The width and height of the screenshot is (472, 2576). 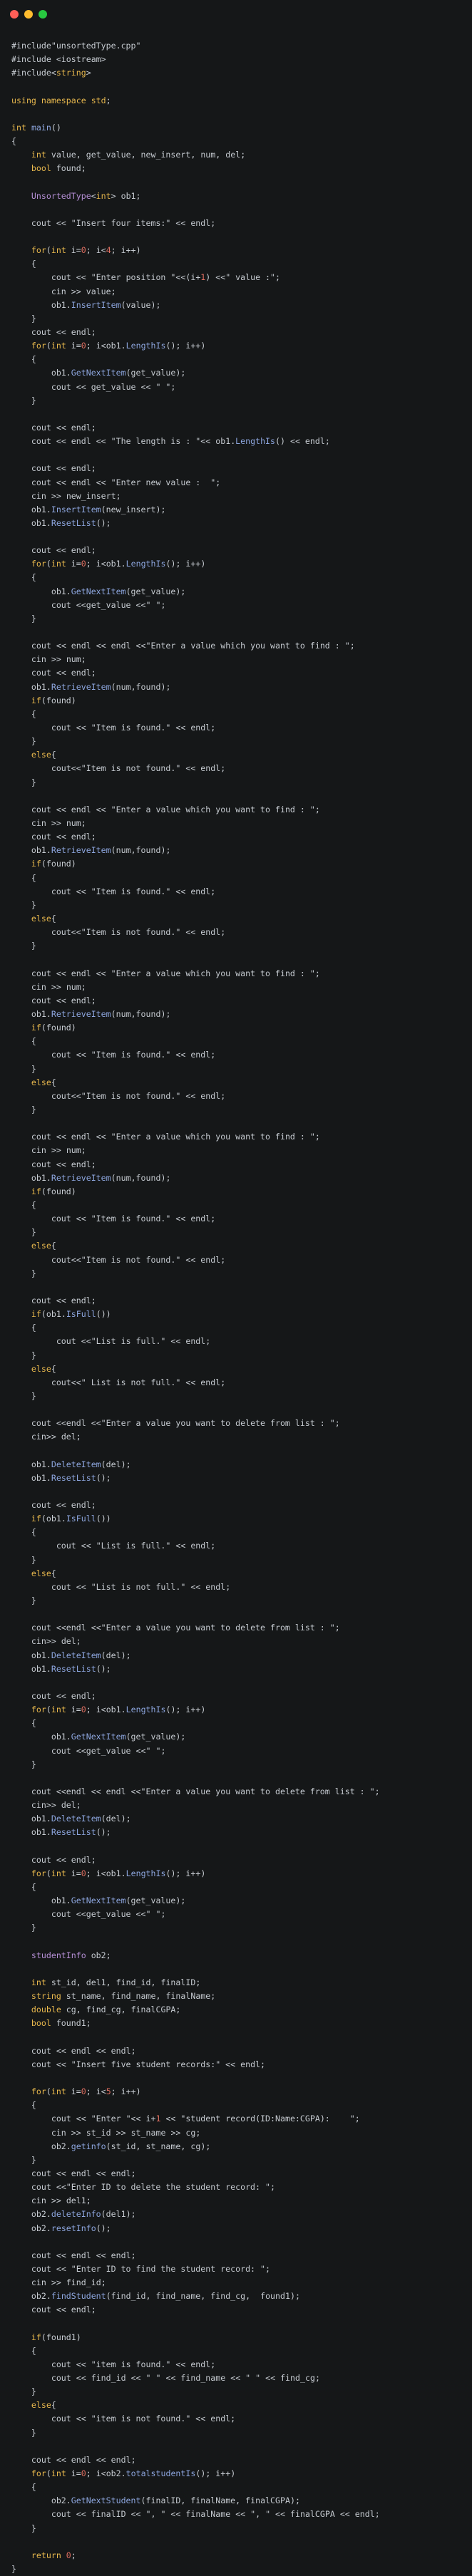 What do you see at coordinates (106, 305) in the screenshot?
I see `code-line: ob1.InsertItem(value);` at bounding box center [106, 305].